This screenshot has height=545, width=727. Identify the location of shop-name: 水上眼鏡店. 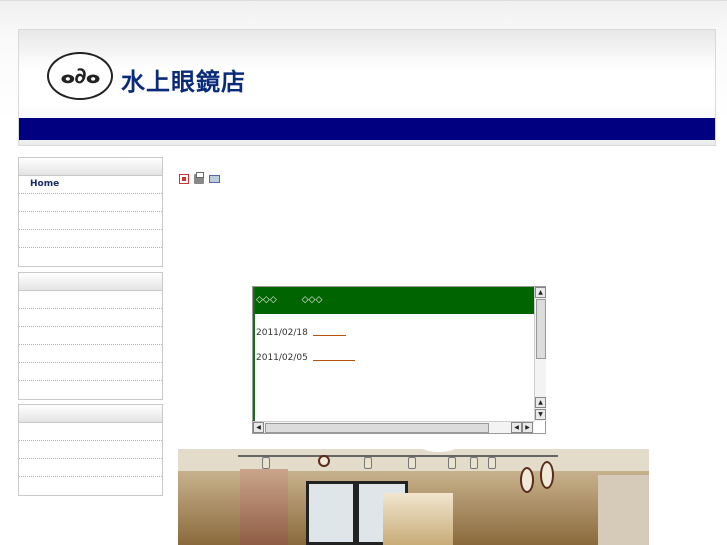
(183, 79).